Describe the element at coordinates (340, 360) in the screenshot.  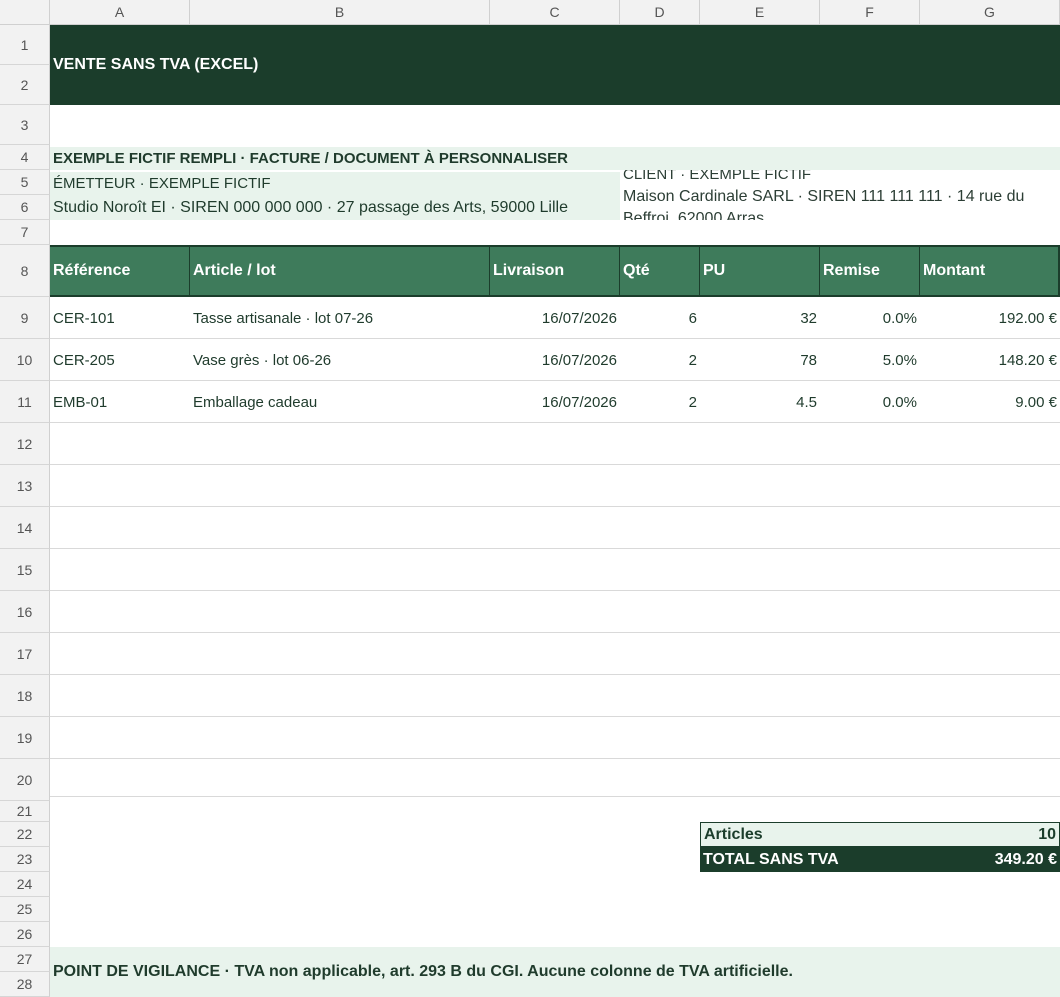
I see `cell-article: Vase grès · lot 06-26` at that location.